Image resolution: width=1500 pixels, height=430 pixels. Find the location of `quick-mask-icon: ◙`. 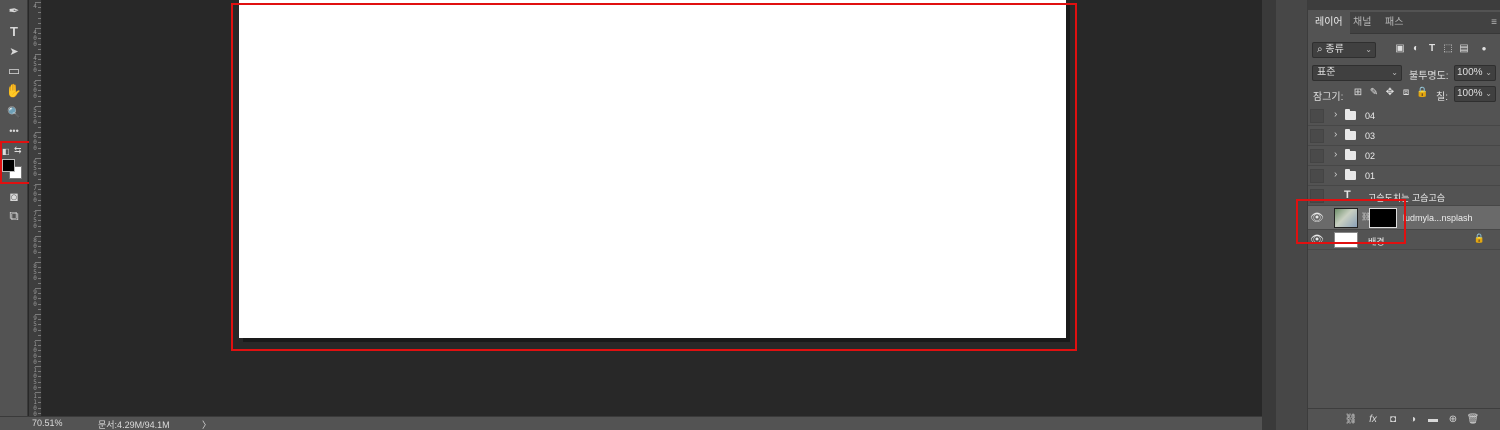

quick-mask-icon: ◙ is located at coordinates (14, 196).